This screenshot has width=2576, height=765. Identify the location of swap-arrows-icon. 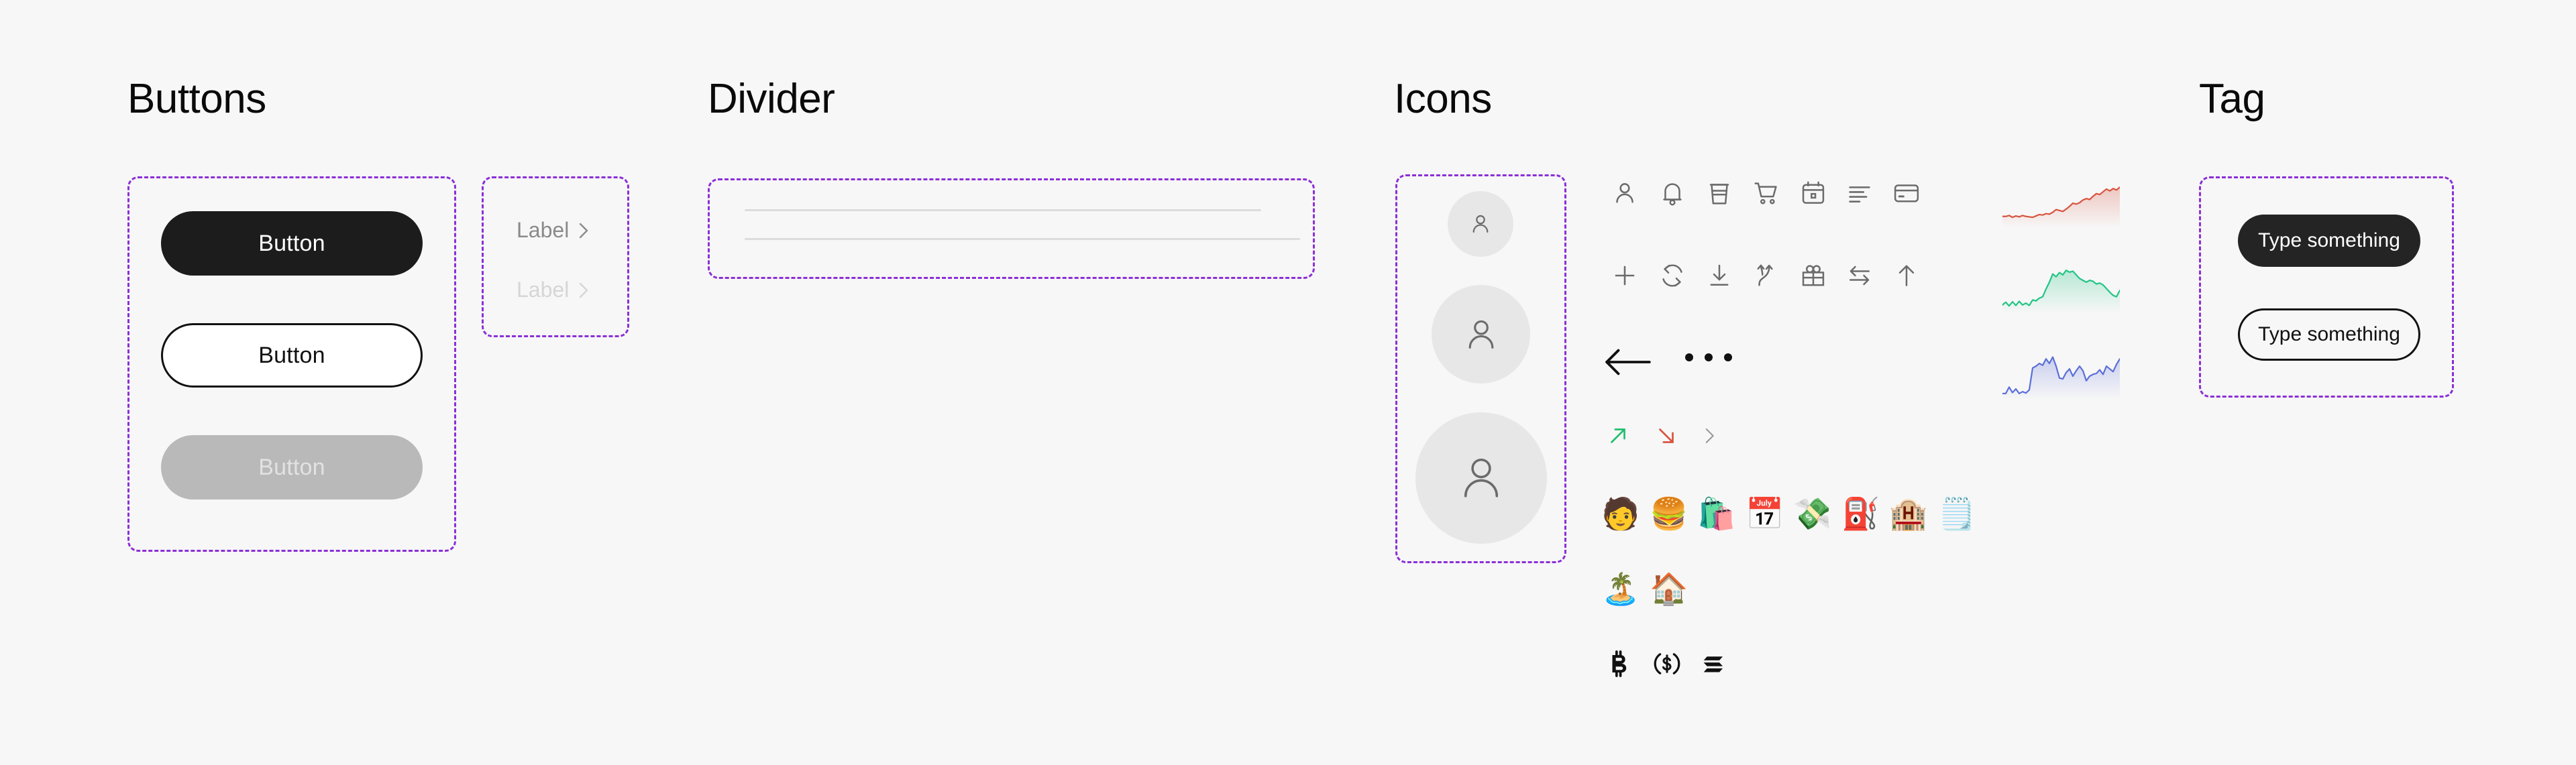
(1859, 275).